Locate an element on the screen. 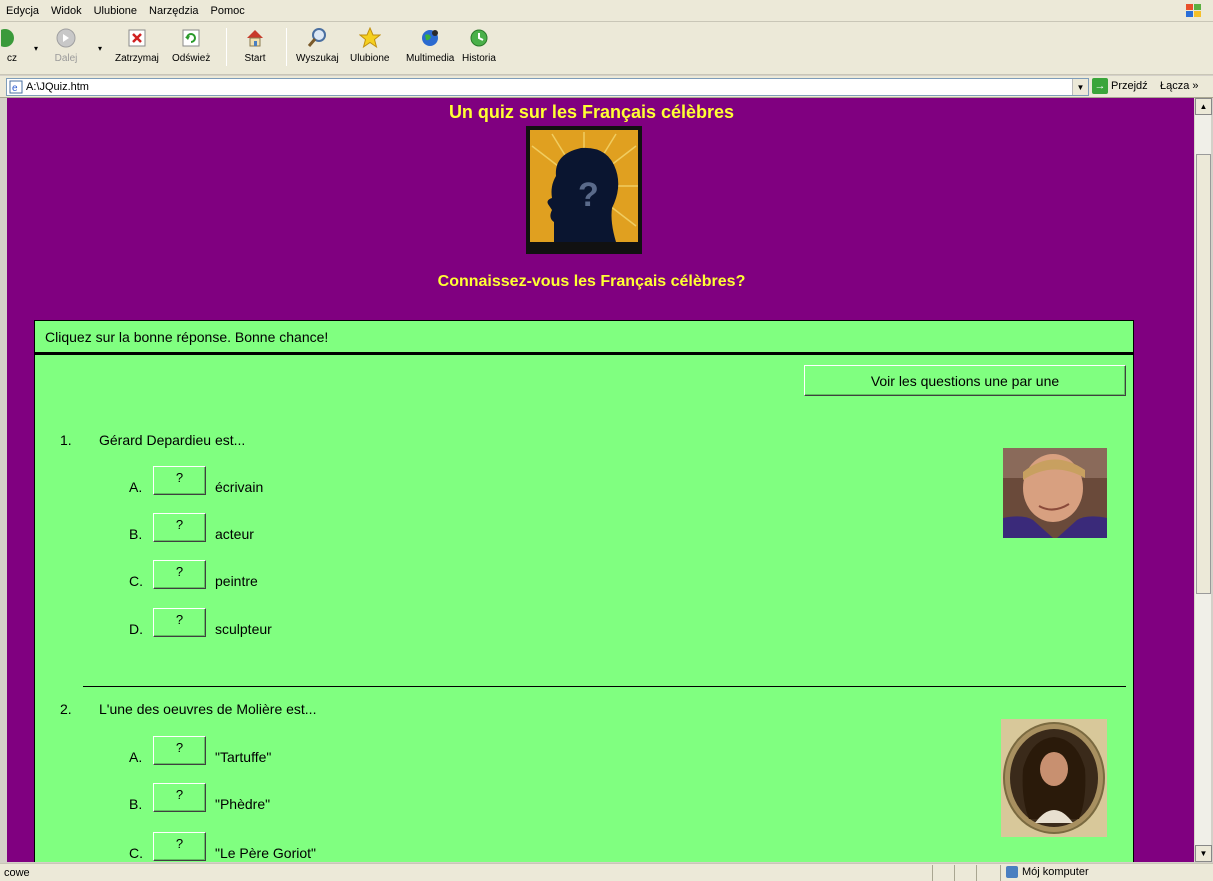 The image size is (1213, 881). security-zone: Mój komputer is located at coordinates (1047, 872).